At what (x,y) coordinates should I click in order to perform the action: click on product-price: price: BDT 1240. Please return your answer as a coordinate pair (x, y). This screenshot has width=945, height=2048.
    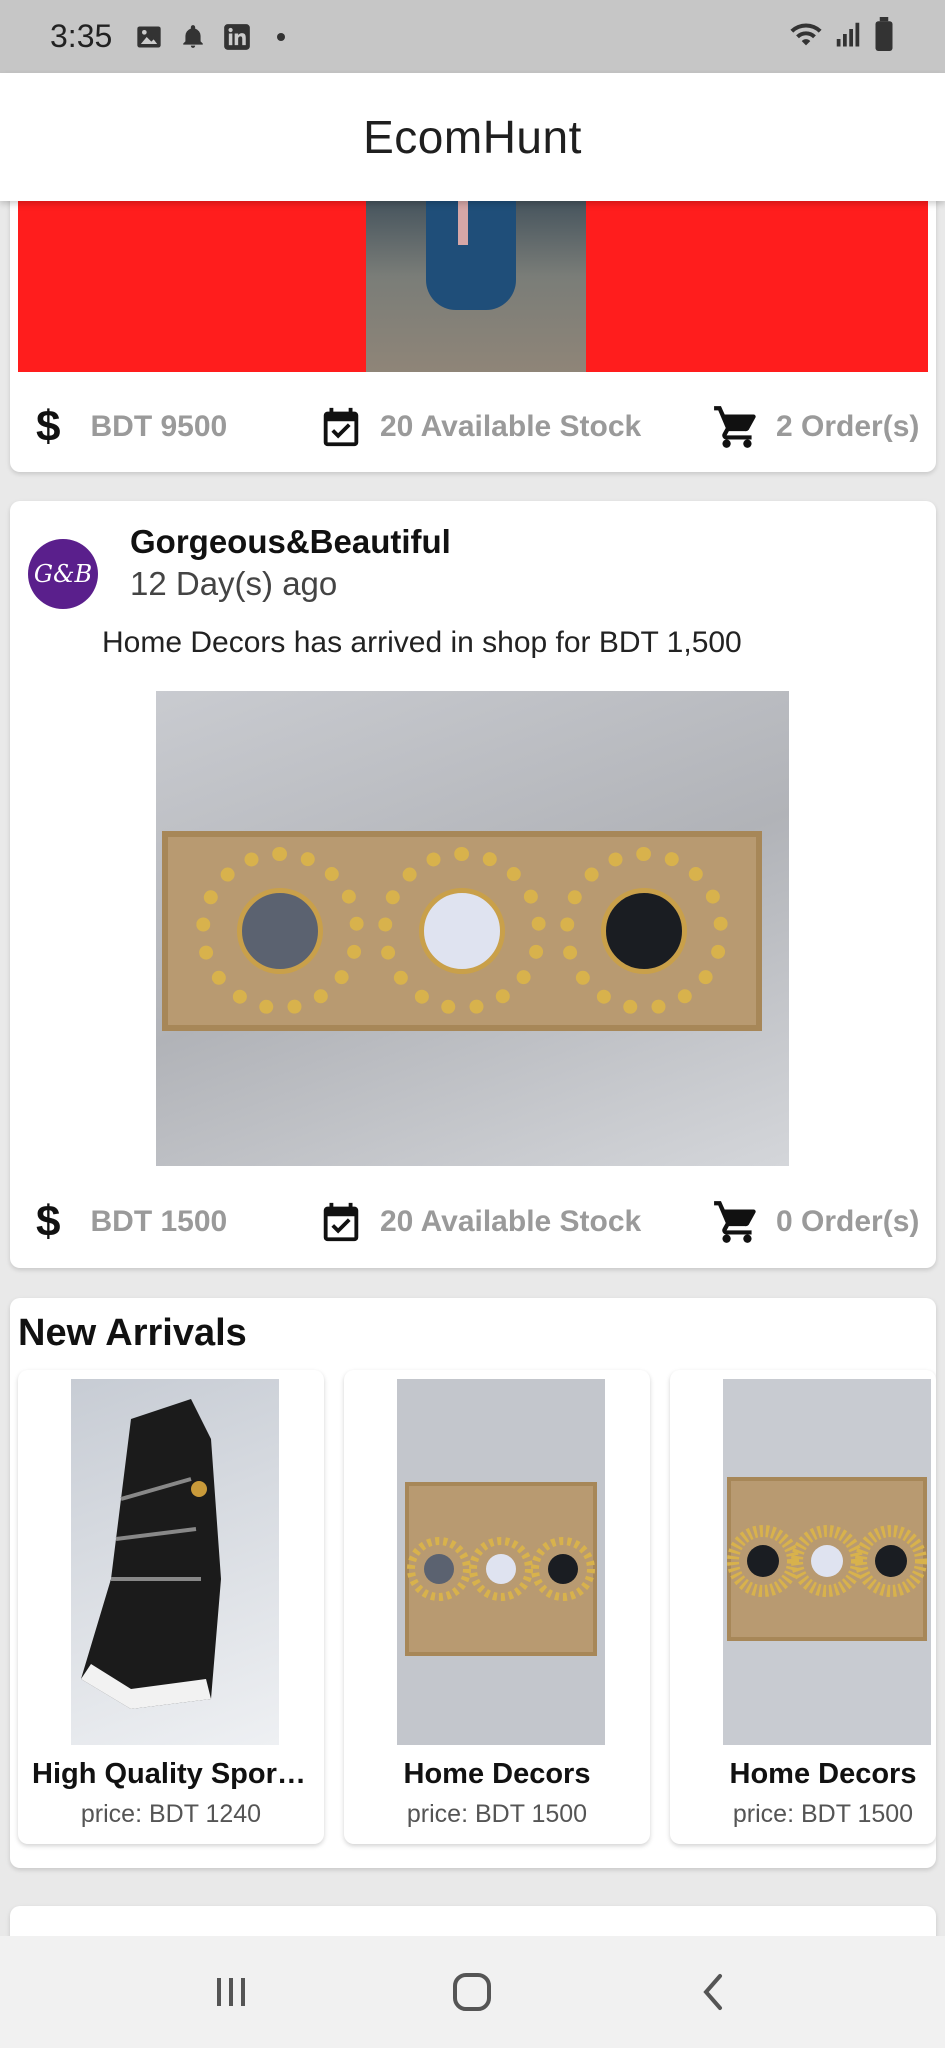
    Looking at the image, I should click on (171, 1814).